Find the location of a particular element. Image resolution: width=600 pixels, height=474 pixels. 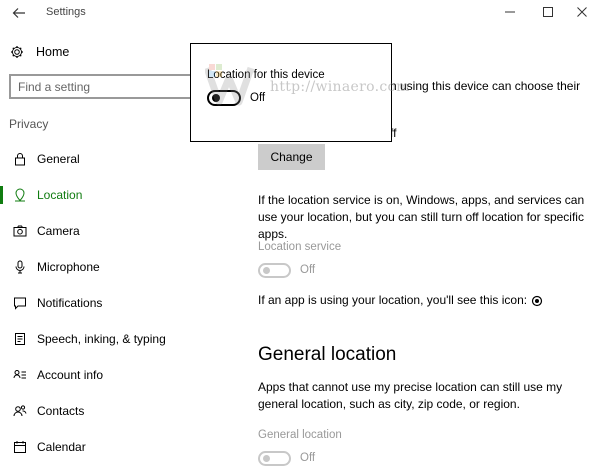

sidebar-item-label: Contacts is located at coordinates (61, 411).